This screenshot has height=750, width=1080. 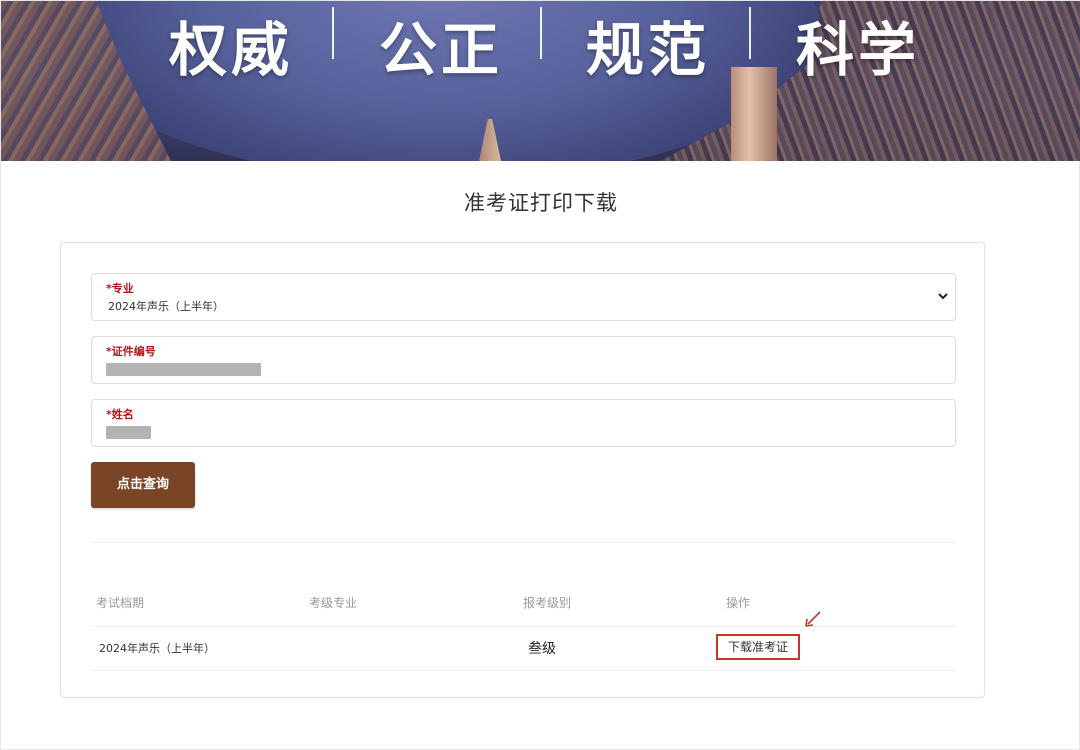 I want to click on download-admission-ticket-button: 下载准考证, so click(x=758, y=647).